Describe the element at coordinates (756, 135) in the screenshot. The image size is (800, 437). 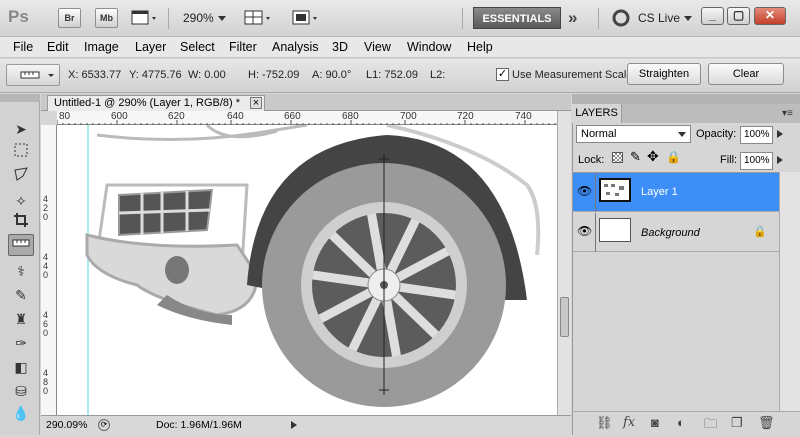
I see `opacity-input: 100%` at that location.